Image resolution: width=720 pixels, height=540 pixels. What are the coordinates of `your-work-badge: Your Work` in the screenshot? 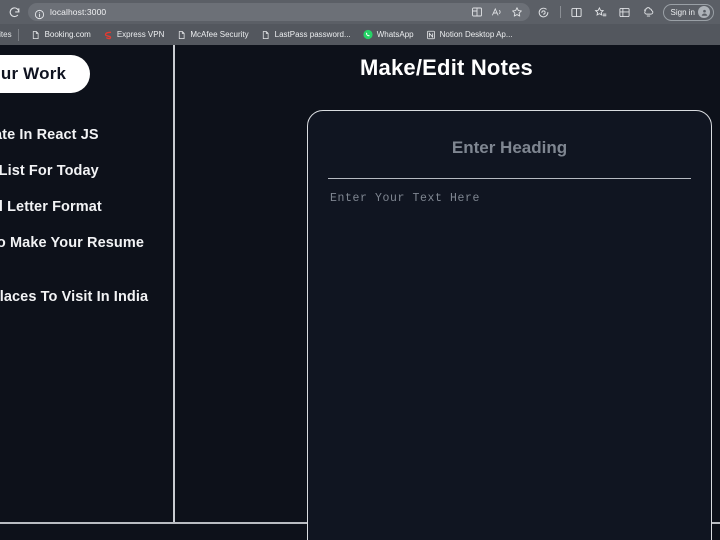 It's located at (45, 74).